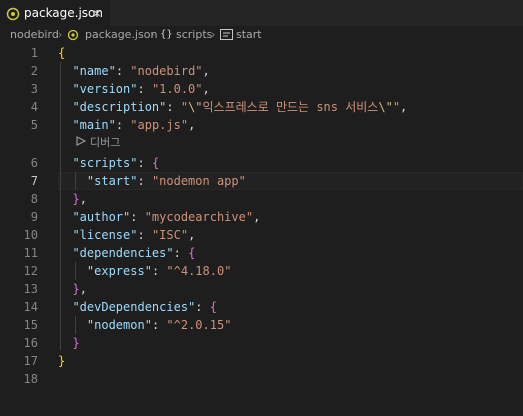  I want to click on line-number: 5, so click(34, 125).